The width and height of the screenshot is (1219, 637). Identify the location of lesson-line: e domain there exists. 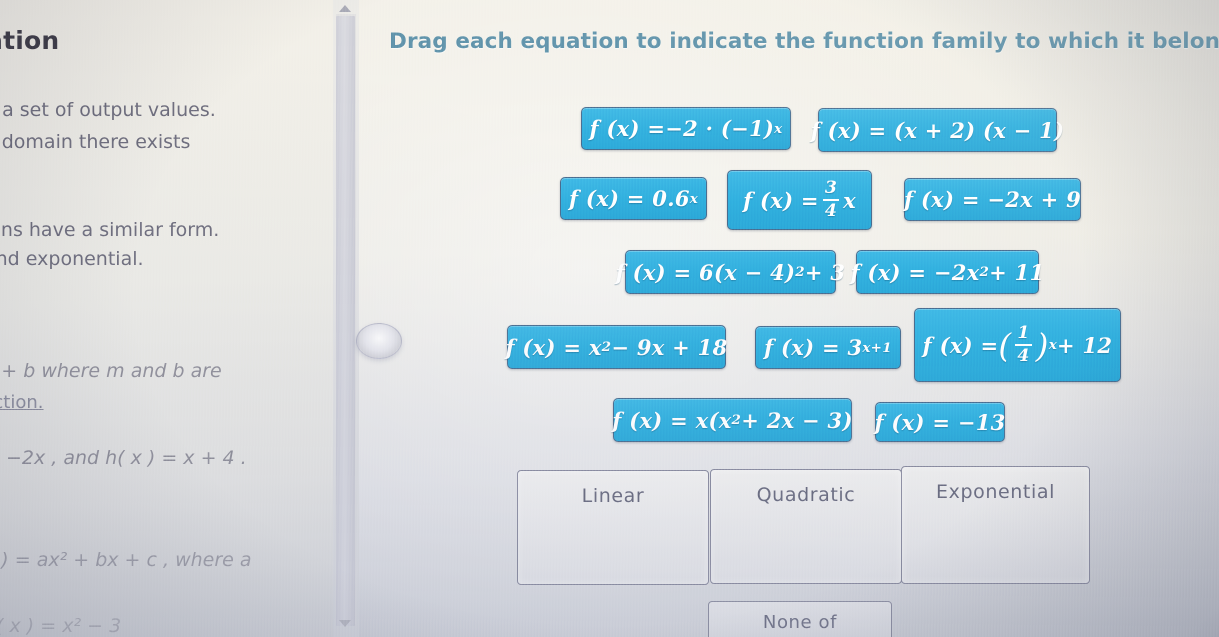
(95, 142).